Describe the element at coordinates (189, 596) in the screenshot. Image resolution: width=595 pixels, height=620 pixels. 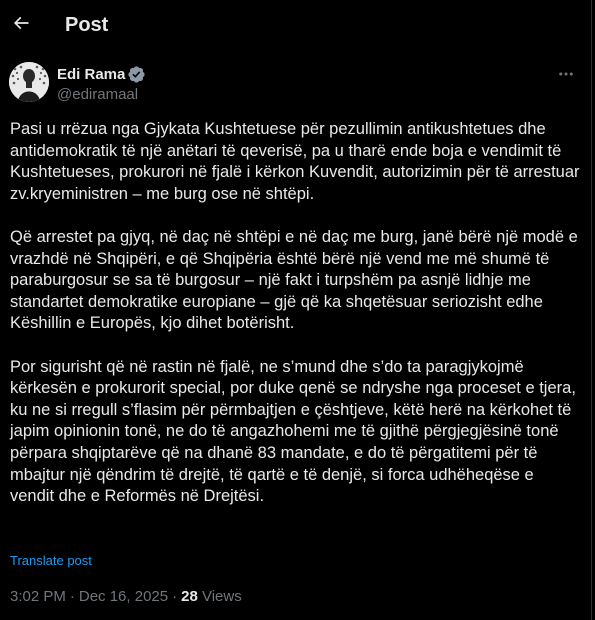
I see `views-count: 28` at that location.